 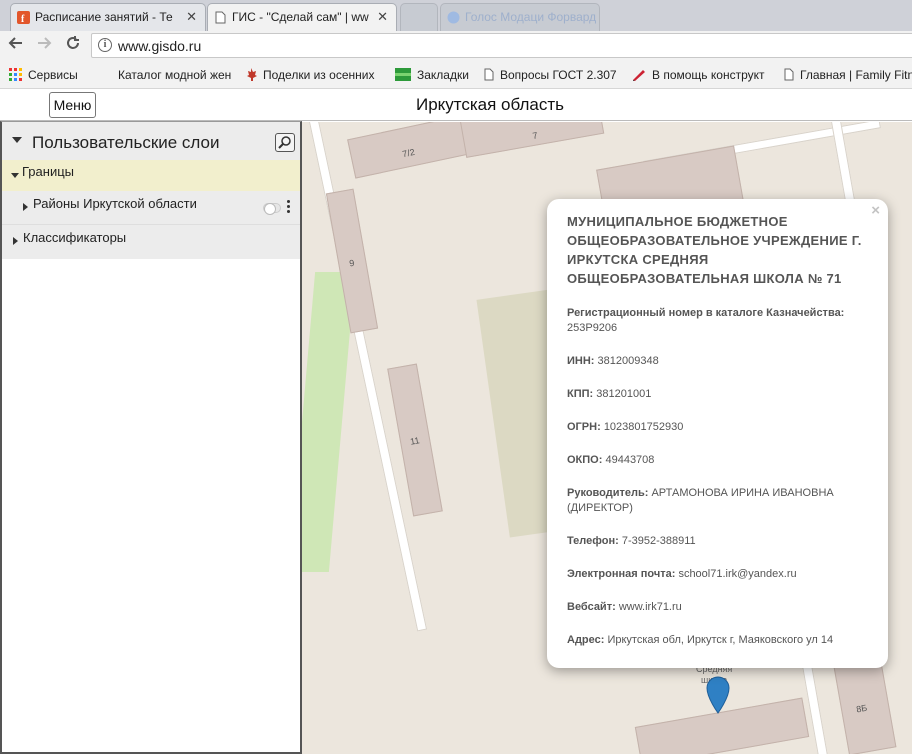 What do you see at coordinates (717, 607) in the screenshot?
I see `field-website: Вебсайт: www.irk71.ru` at bounding box center [717, 607].